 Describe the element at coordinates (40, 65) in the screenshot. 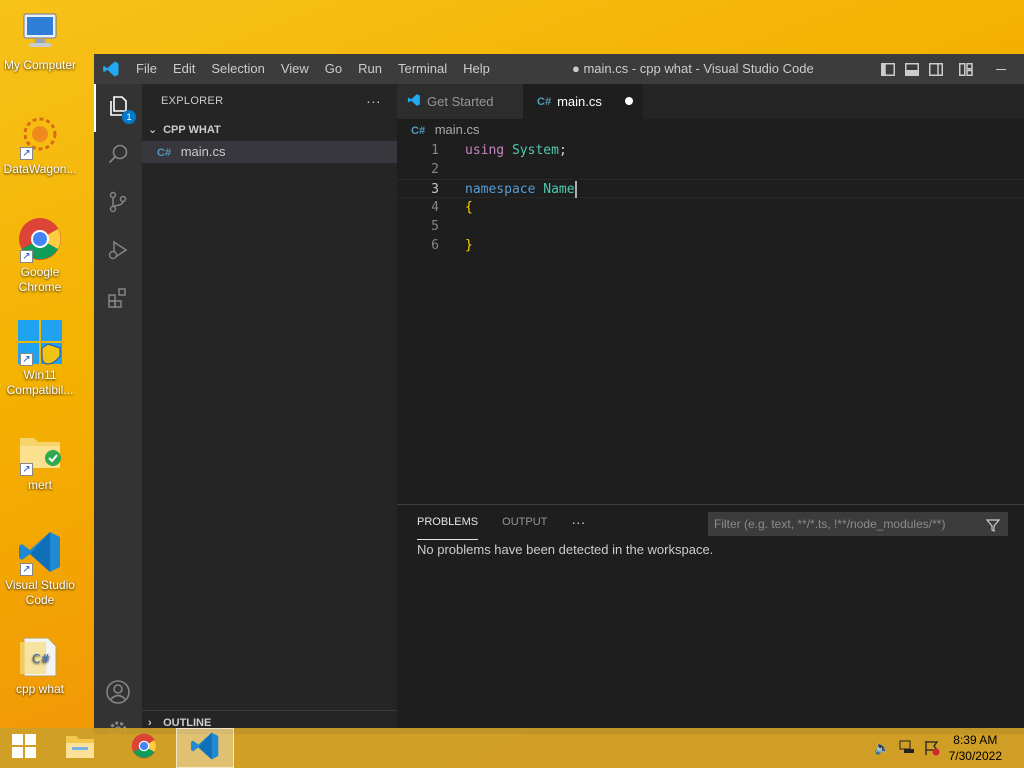

I see `desktop-icon-label: My Computer` at that location.